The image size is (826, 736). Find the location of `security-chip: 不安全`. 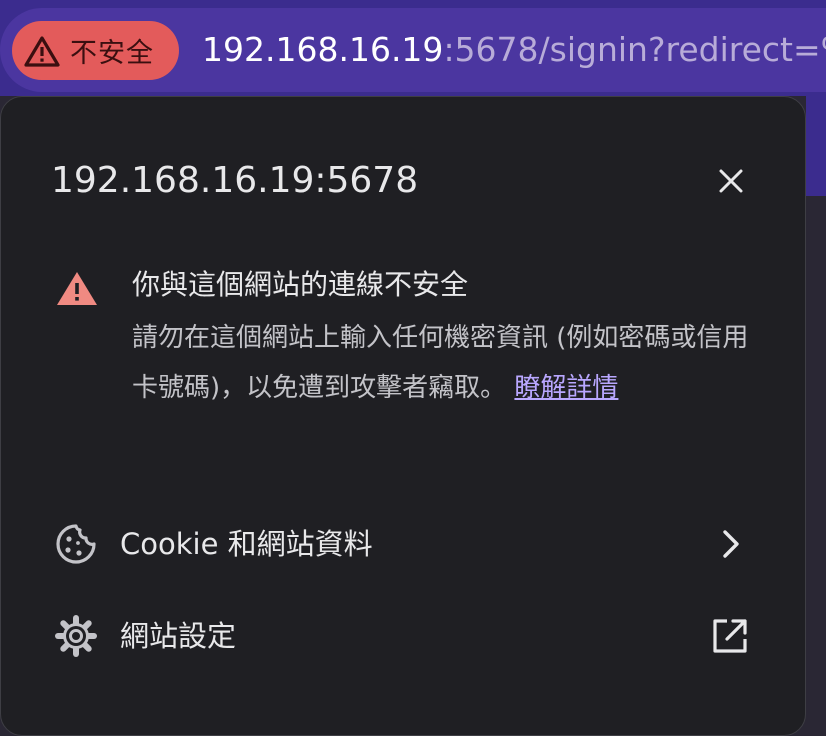

security-chip: 不安全 is located at coordinates (95, 50).